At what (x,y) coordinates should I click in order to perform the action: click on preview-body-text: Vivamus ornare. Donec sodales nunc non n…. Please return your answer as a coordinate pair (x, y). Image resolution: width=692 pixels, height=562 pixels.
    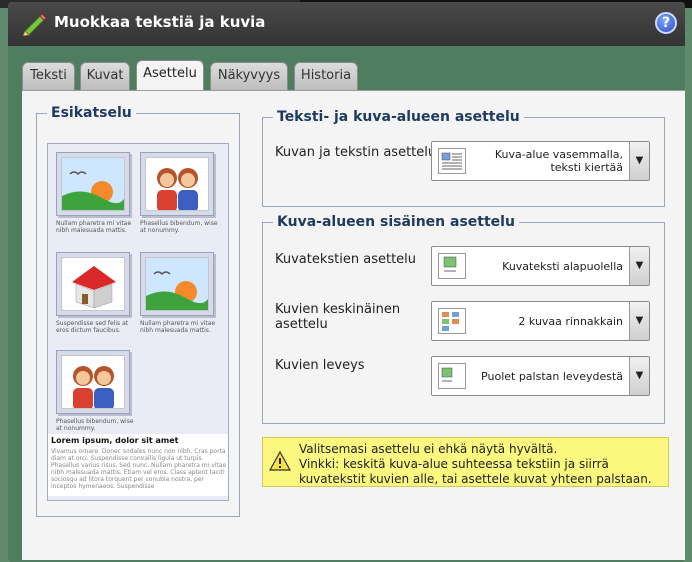
    Looking at the image, I should click on (139, 469).